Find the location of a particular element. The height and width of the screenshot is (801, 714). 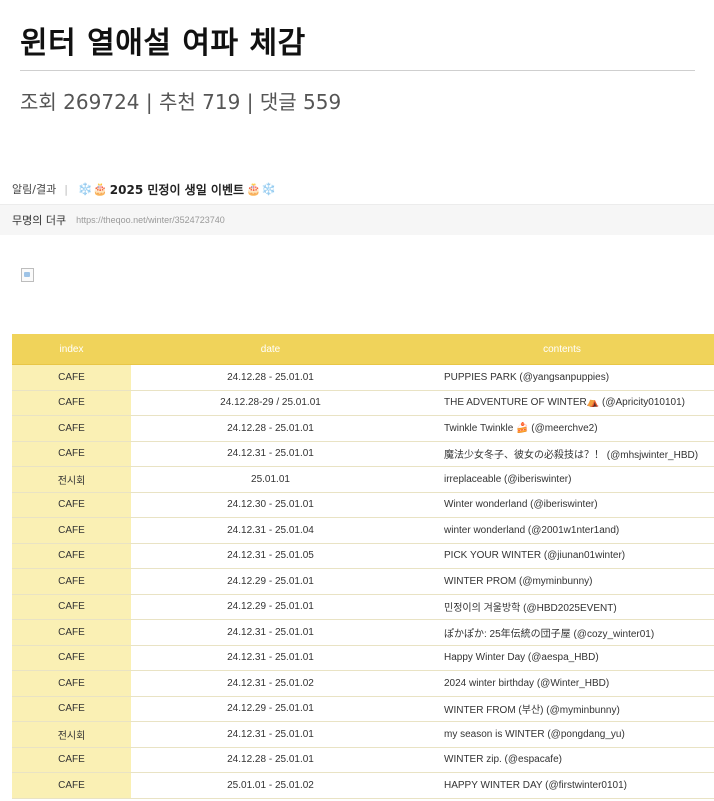

table-header-row: index date contents is located at coordinates (363, 349).